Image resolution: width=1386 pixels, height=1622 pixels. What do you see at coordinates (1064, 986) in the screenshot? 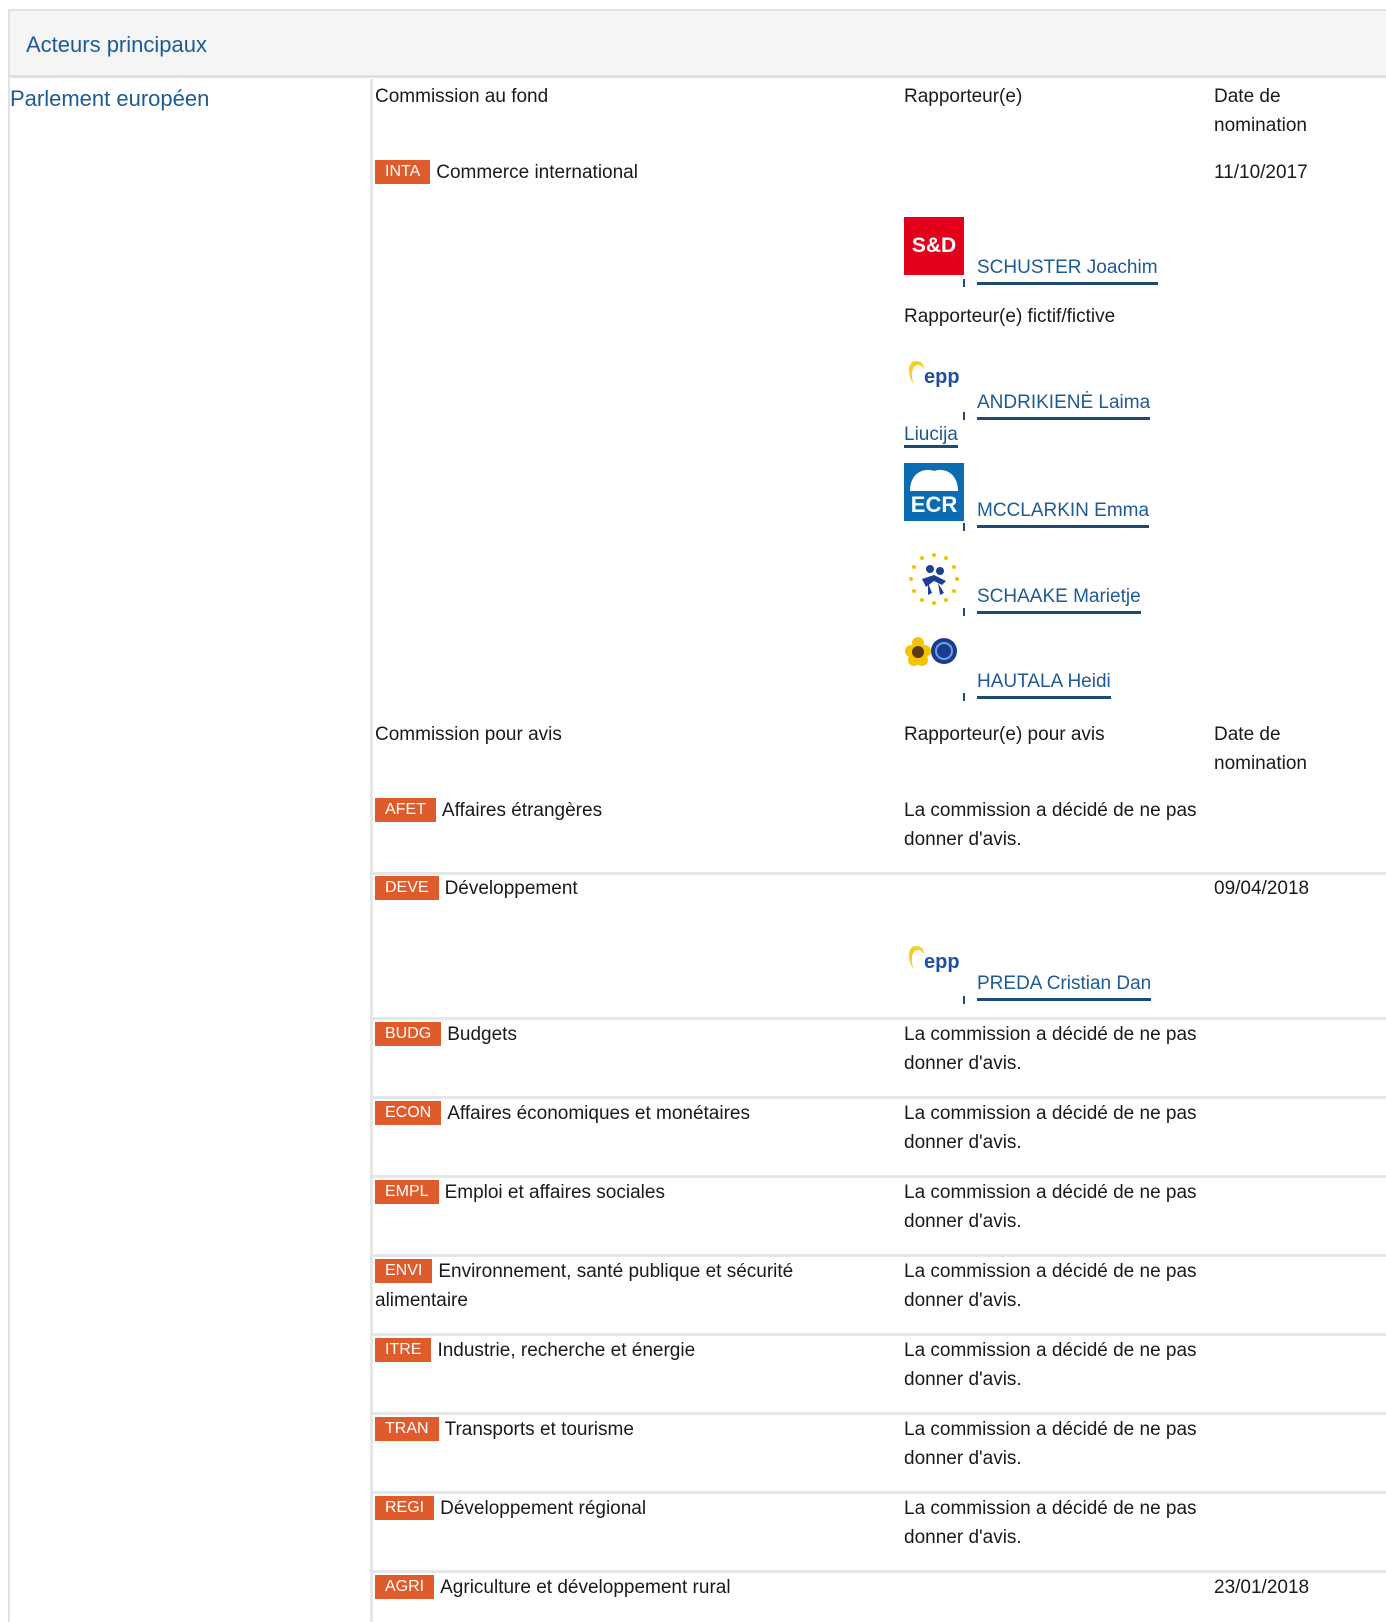
I see `opinion-rapporteur-link: PREDA Cristian Dan` at bounding box center [1064, 986].